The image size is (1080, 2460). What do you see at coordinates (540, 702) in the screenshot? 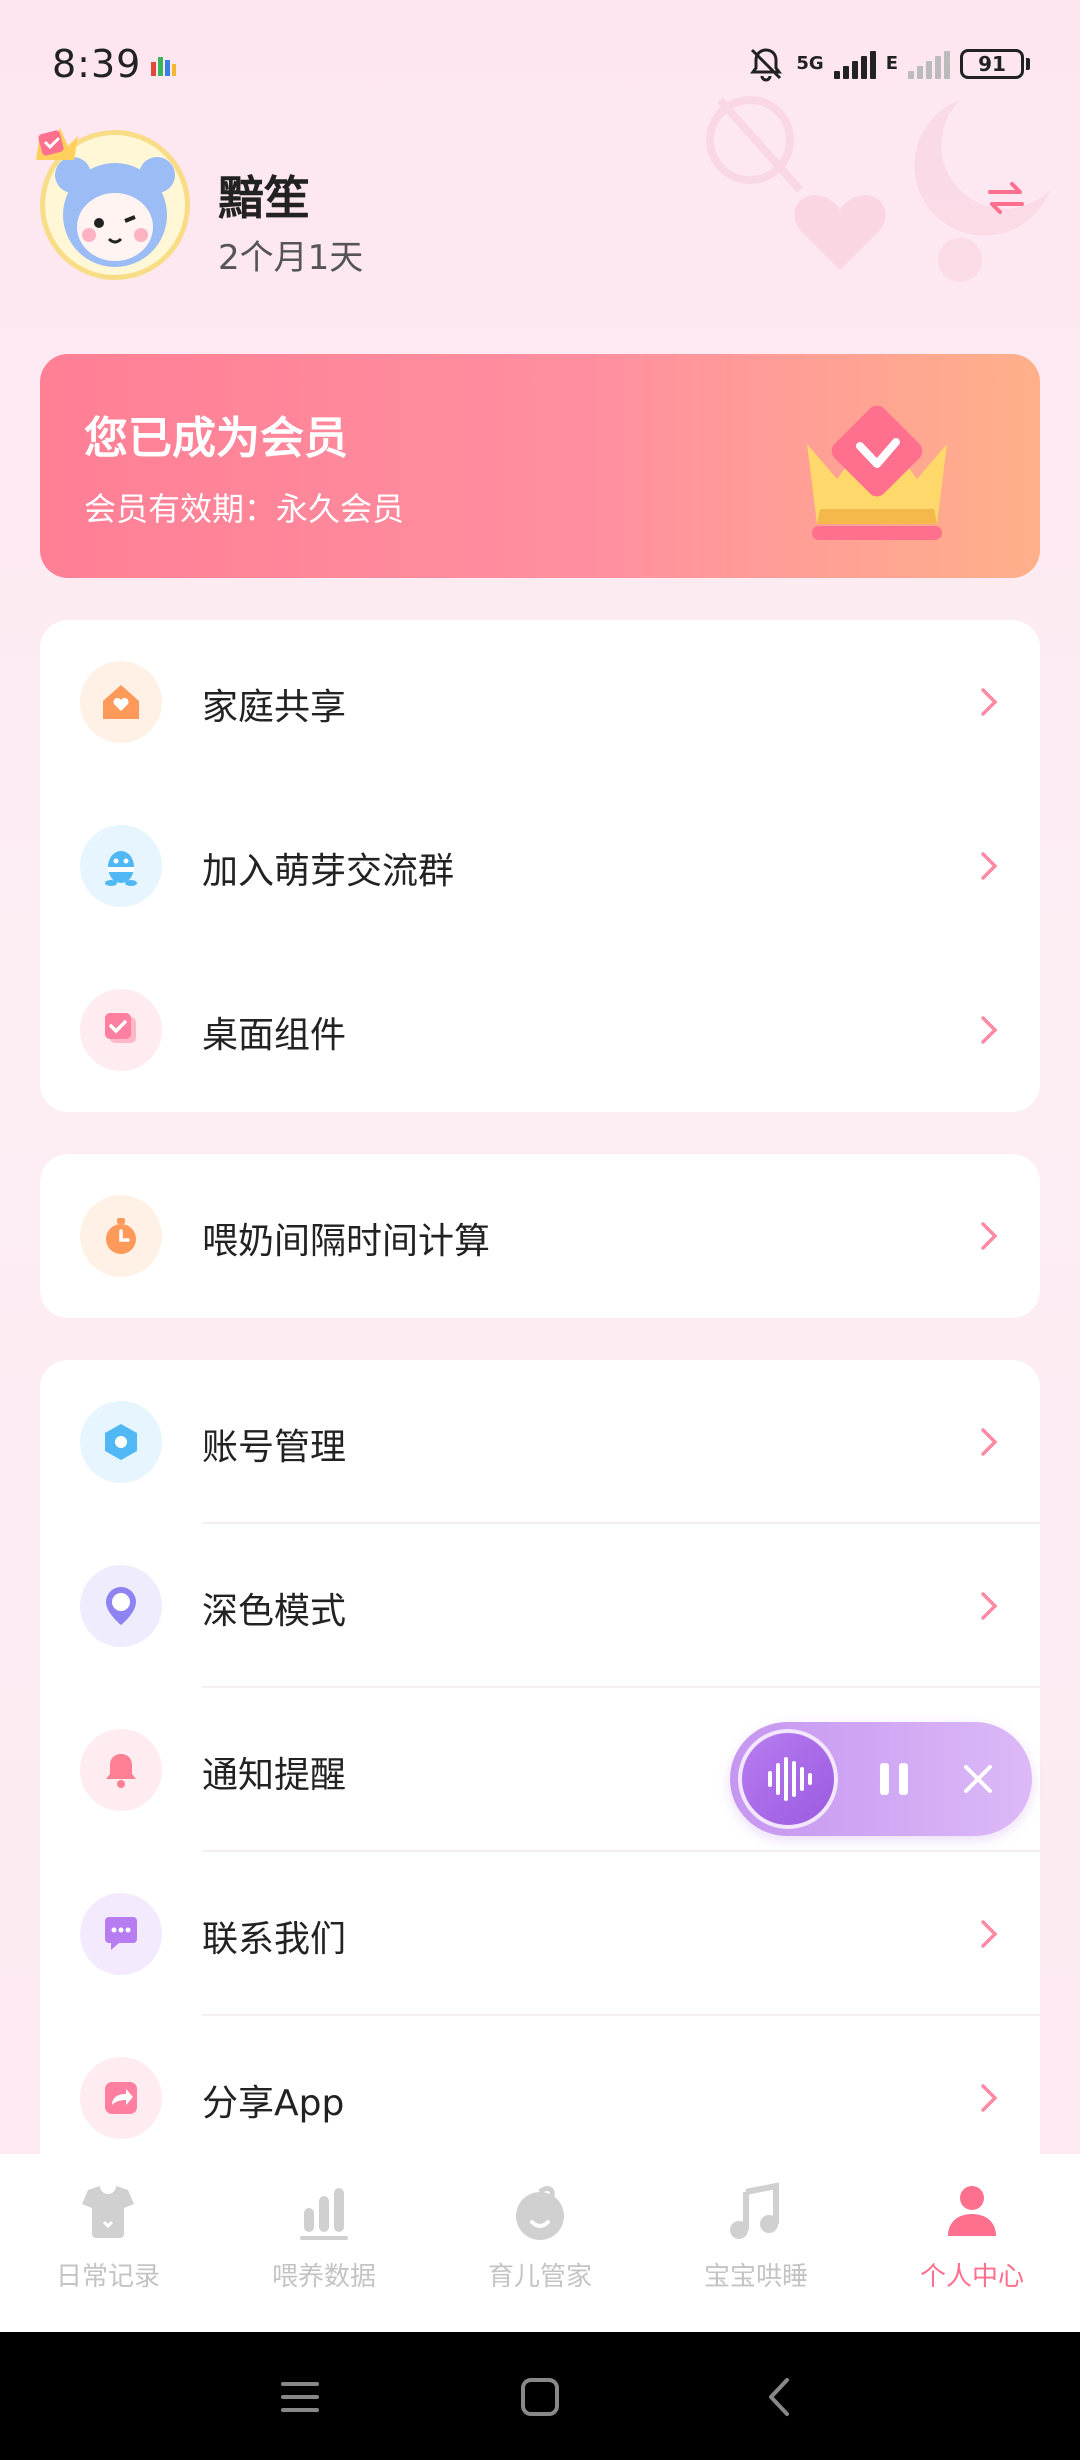
I see `menu-item-family-share: 家庭共享` at bounding box center [540, 702].